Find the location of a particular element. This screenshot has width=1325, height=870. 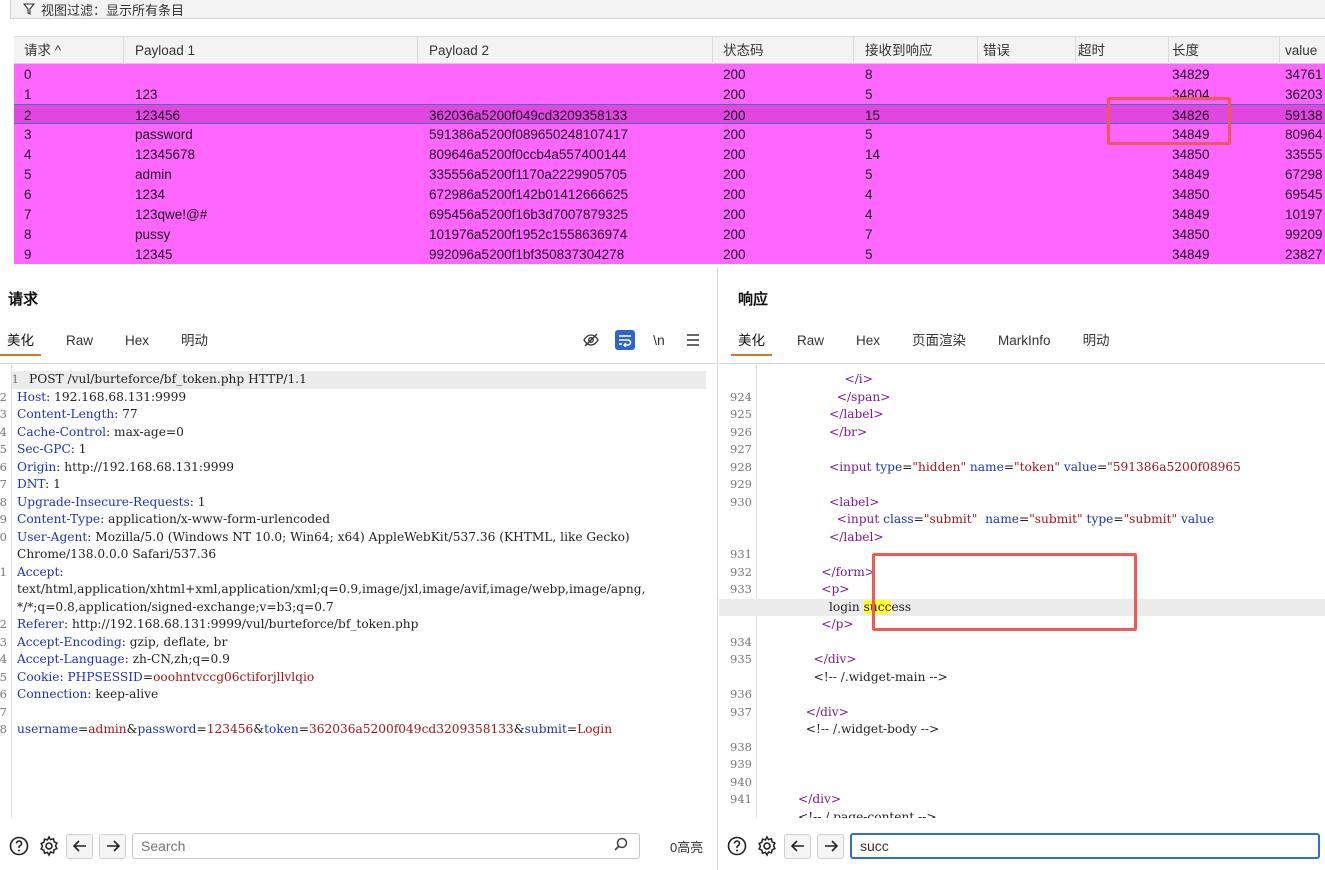

code-token: Accept is located at coordinates (38, 571).